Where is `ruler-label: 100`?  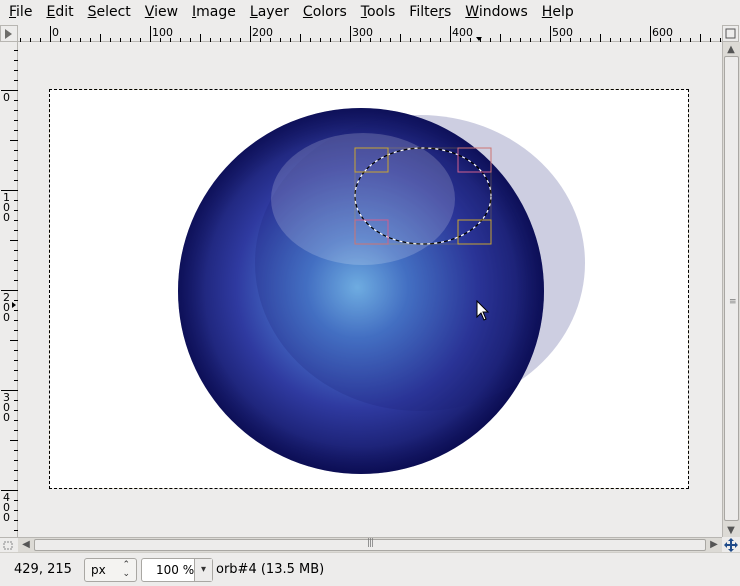
ruler-label: 100 is located at coordinates (162, 32).